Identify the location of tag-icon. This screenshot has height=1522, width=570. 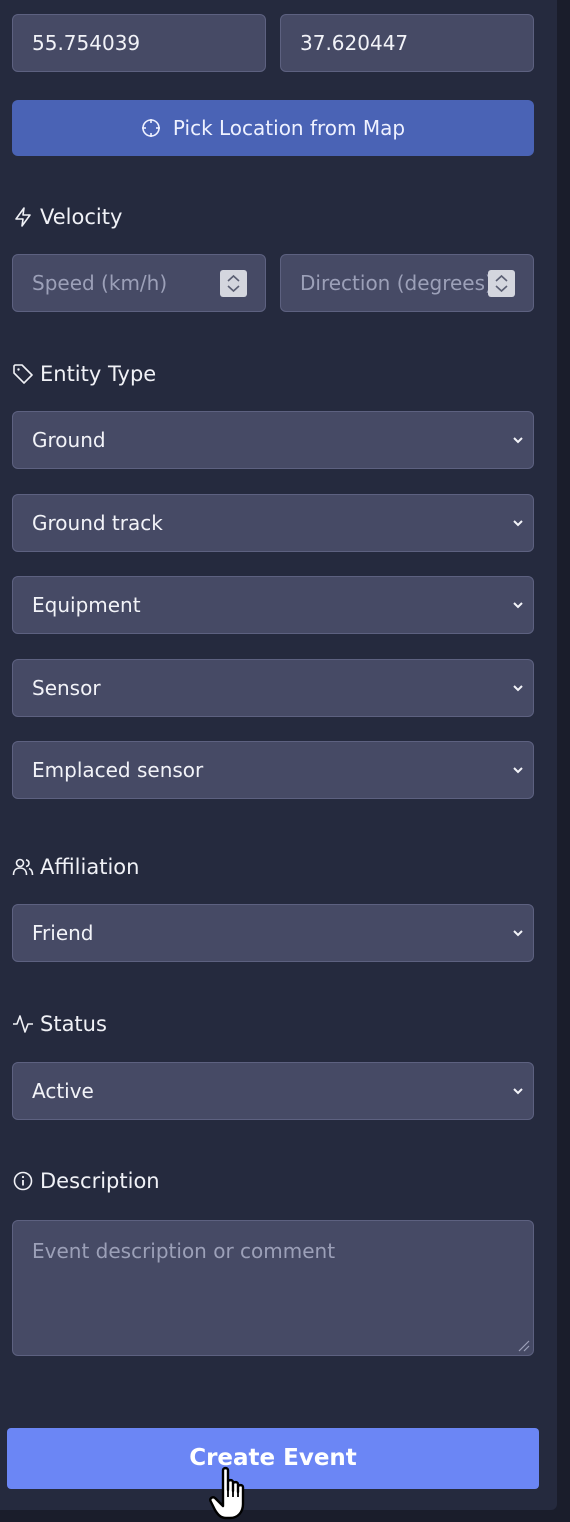
(23, 374).